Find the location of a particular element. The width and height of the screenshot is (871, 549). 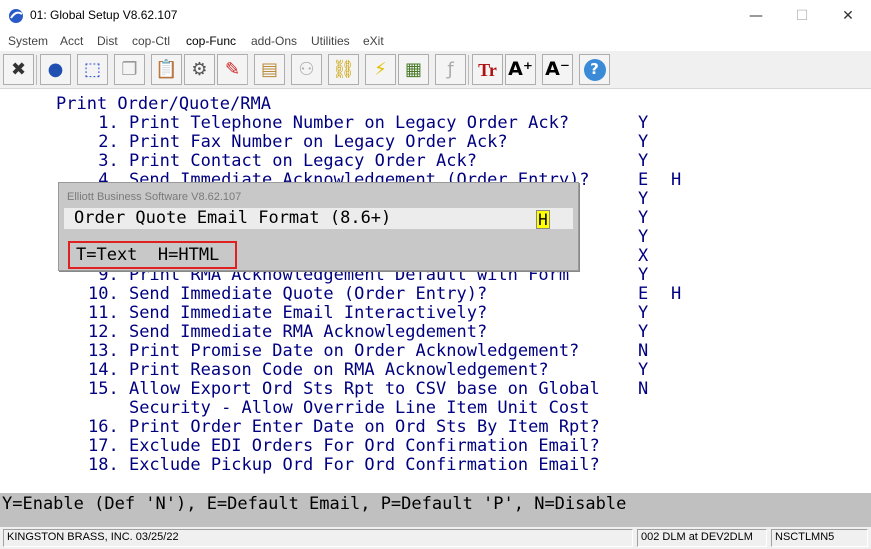

maximize-icon: ☐ is located at coordinates (802, 15).